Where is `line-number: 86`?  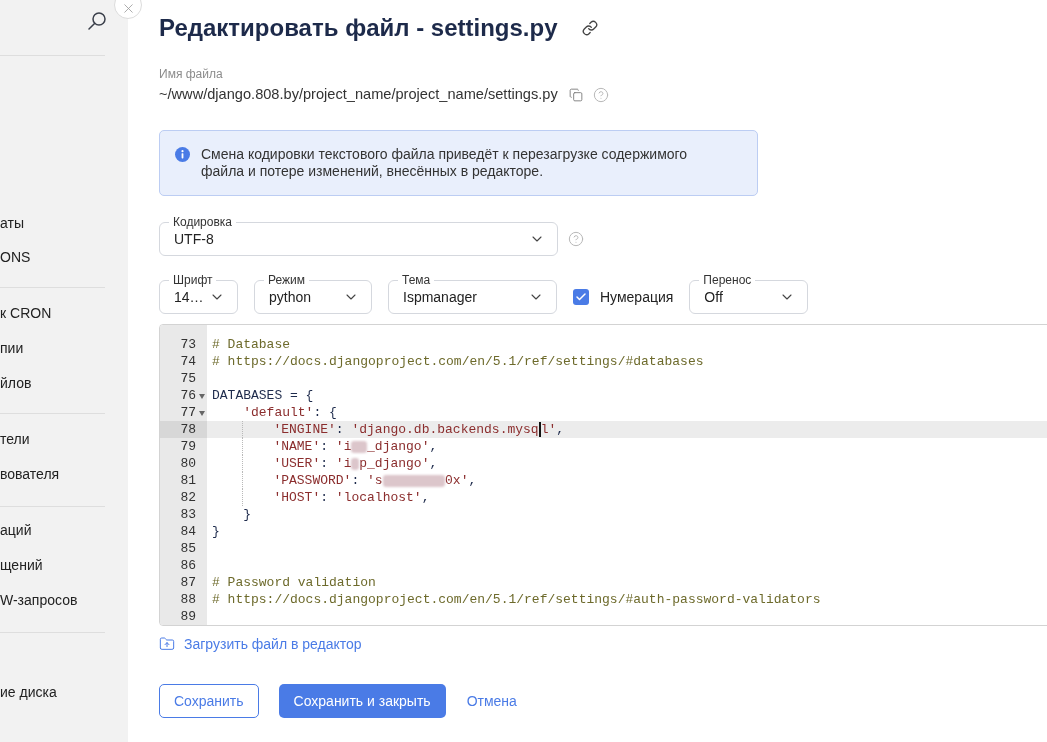
line-number: 86 is located at coordinates (188, 565).